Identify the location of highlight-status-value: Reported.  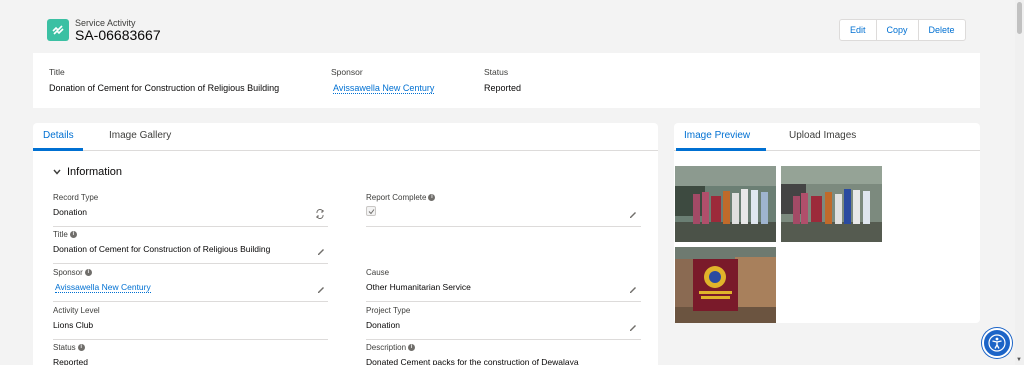
(503, 88).